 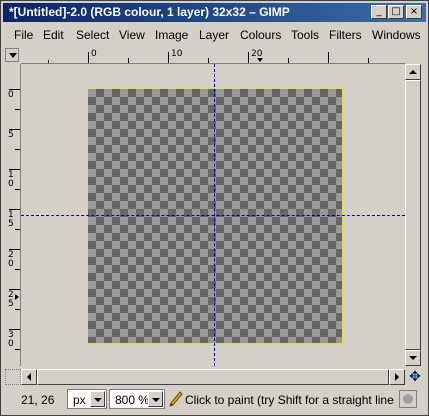 What do you see at coordinates (53, 35) in the screenshot?
I see `menu-edit: Edit` at bounding box center [53, 35].